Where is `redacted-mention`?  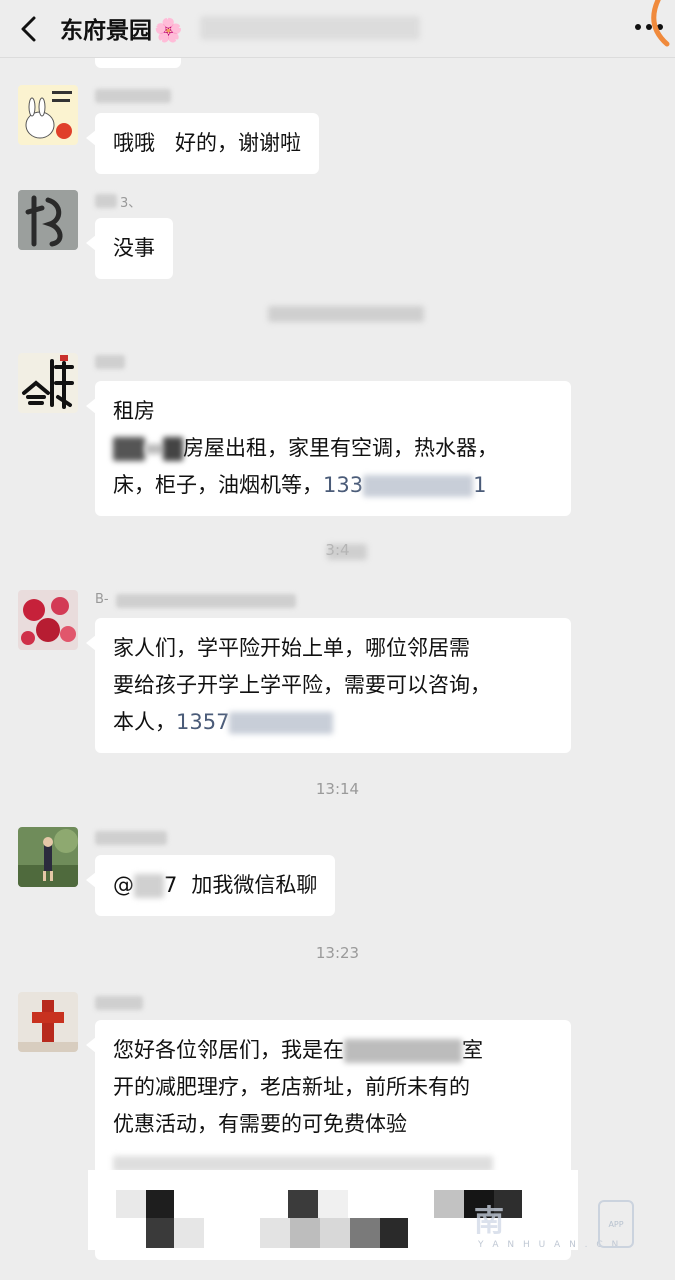
redacted-mention is located at coordinates (149, 886).